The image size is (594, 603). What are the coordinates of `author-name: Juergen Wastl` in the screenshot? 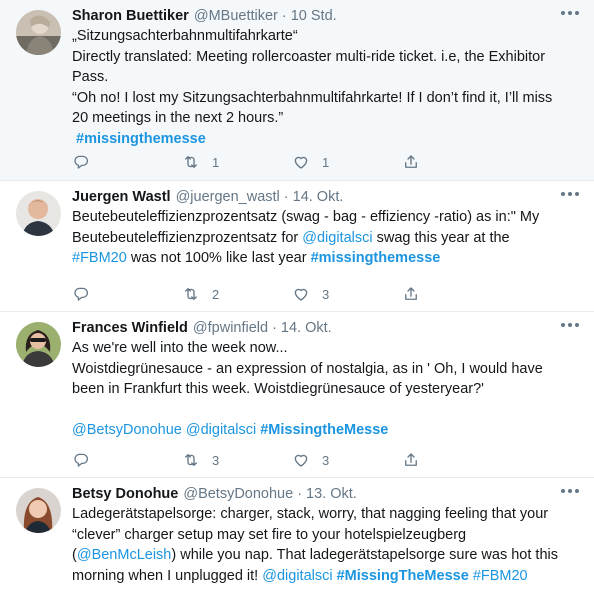 It's located at (121, 197).